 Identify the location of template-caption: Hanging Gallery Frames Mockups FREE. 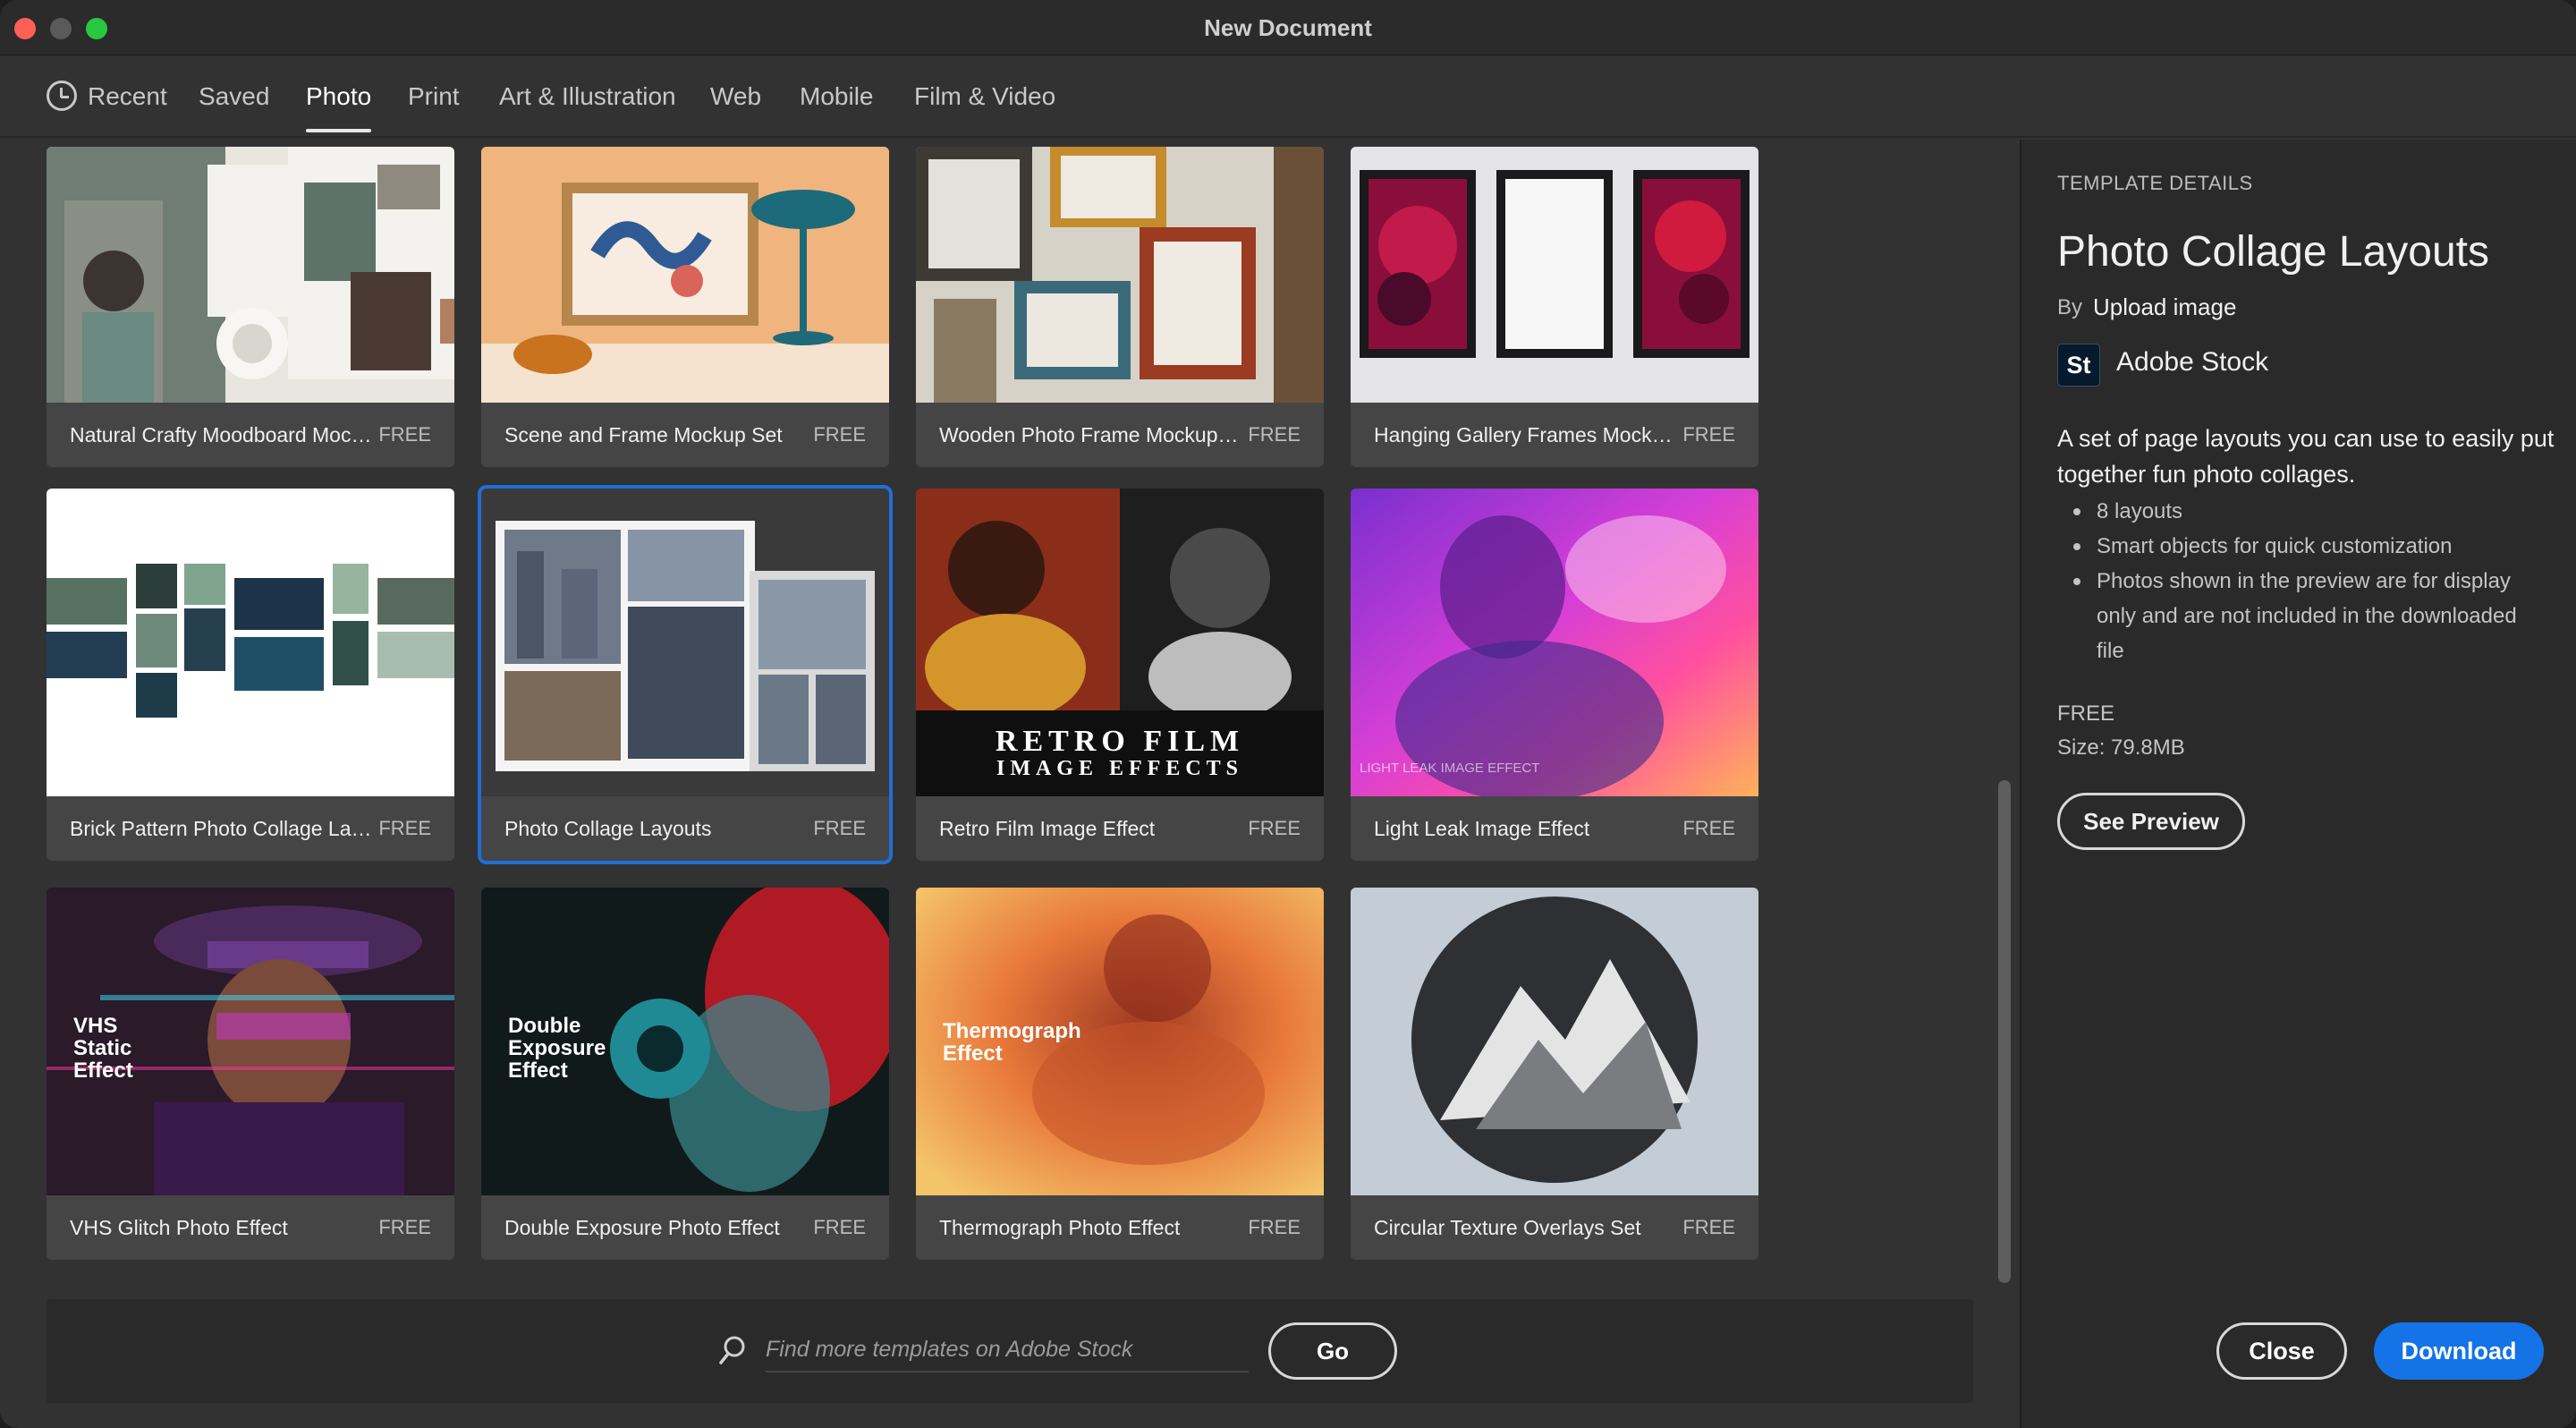
(1554, 435).